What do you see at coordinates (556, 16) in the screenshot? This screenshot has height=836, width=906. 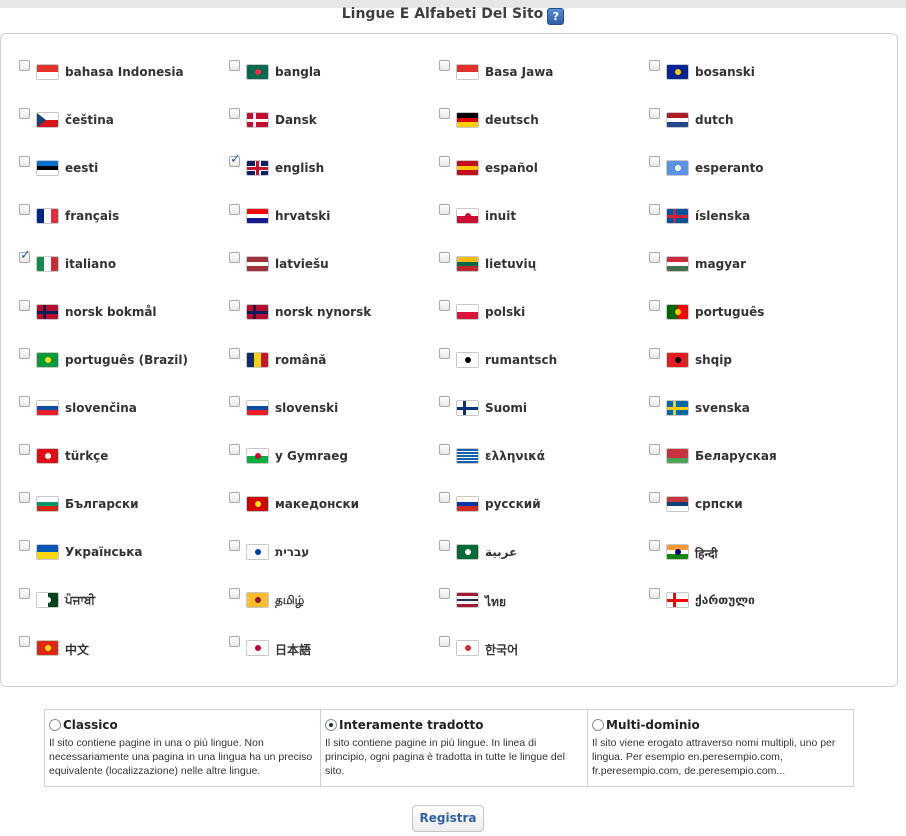 I see `help-icon: ?` at bounding box center [556, 16].